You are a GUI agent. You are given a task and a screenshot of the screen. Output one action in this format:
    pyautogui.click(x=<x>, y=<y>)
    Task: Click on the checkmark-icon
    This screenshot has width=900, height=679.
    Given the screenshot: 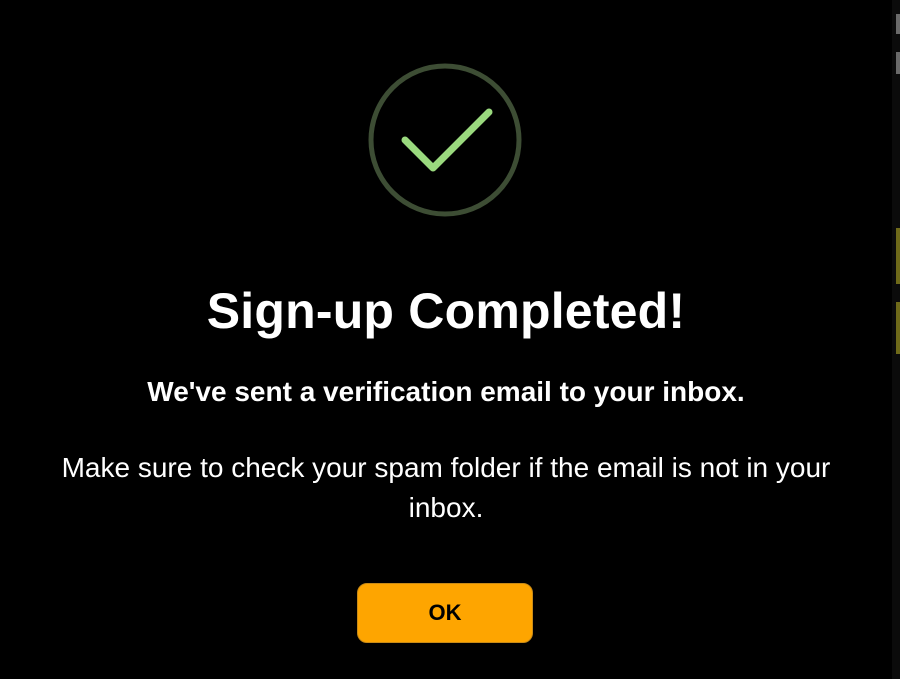 What is the action you would take?
    pyautogui.click(x=447, y=140)
    